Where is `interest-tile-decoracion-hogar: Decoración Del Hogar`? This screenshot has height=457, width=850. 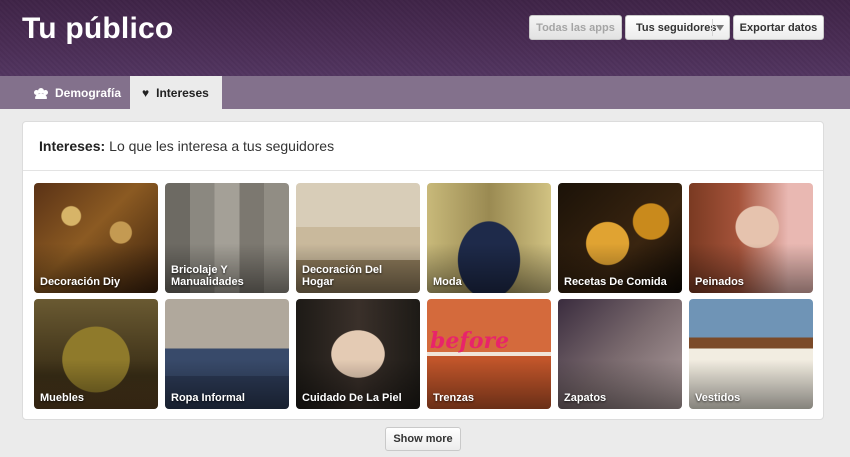 interest-tile-decoracion-hogar: Decoración Del Hogar is located at coordinates (358, 238).